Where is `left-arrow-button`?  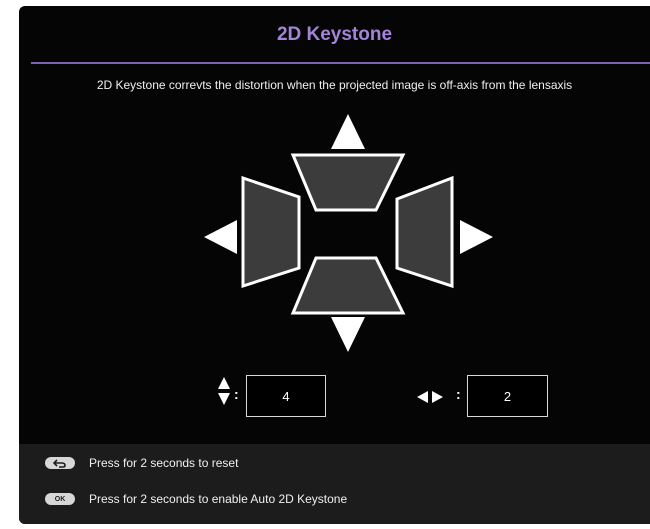 left-arrow-button is located at coordinates (220, 237).